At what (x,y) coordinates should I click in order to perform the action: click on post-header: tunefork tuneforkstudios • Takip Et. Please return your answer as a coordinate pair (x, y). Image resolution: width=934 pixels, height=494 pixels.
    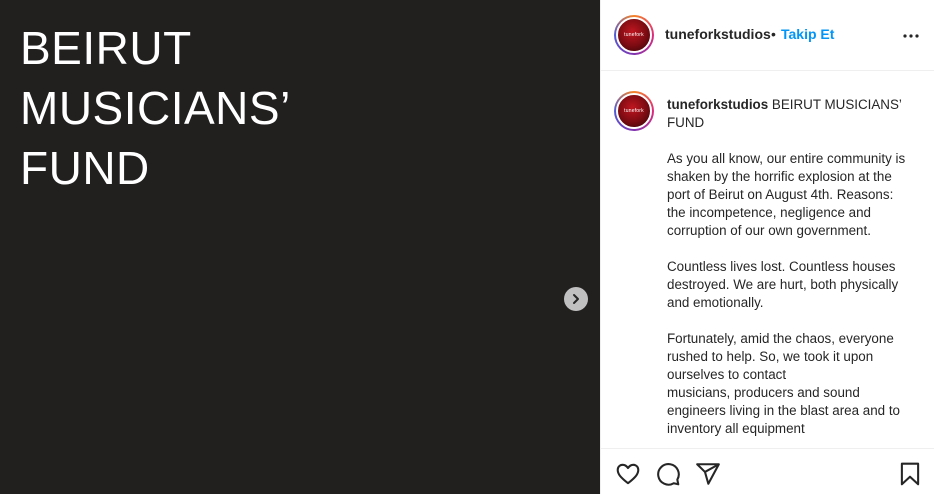
    Looking at the image, I should click on (767, 35).